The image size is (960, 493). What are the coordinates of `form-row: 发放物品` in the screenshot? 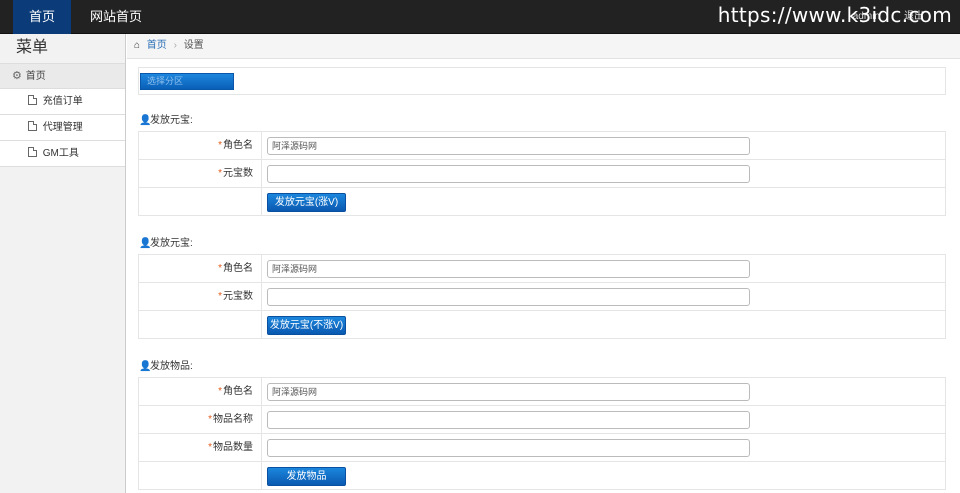 It's located at (542, 476).